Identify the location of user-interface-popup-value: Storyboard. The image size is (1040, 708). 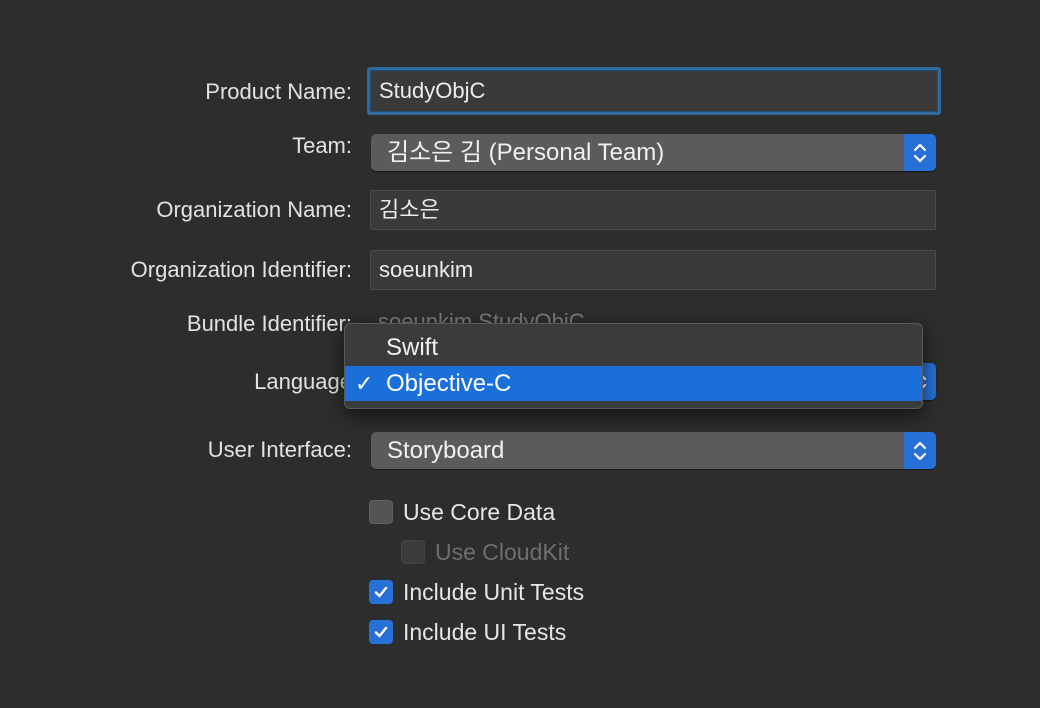
(446, 450).